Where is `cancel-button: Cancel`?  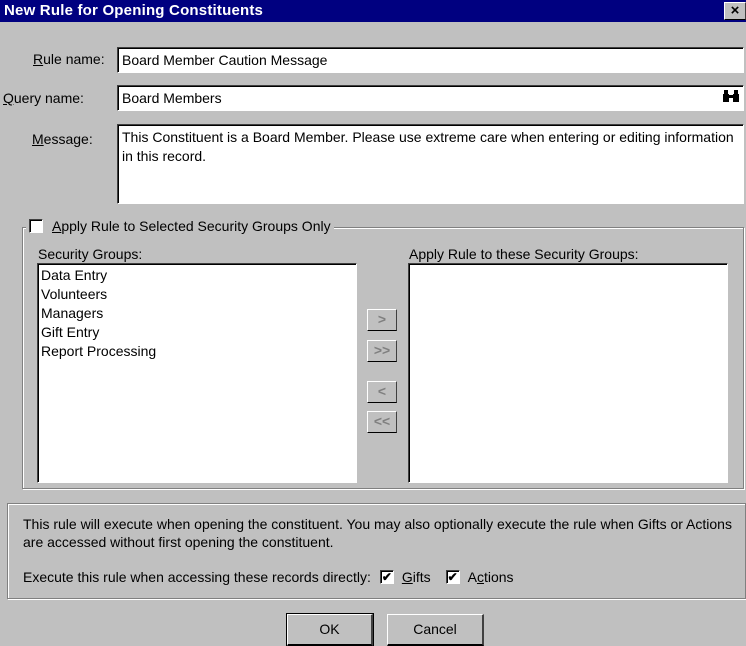
cancel-button: Cancel is located at coordinates (435, 630).